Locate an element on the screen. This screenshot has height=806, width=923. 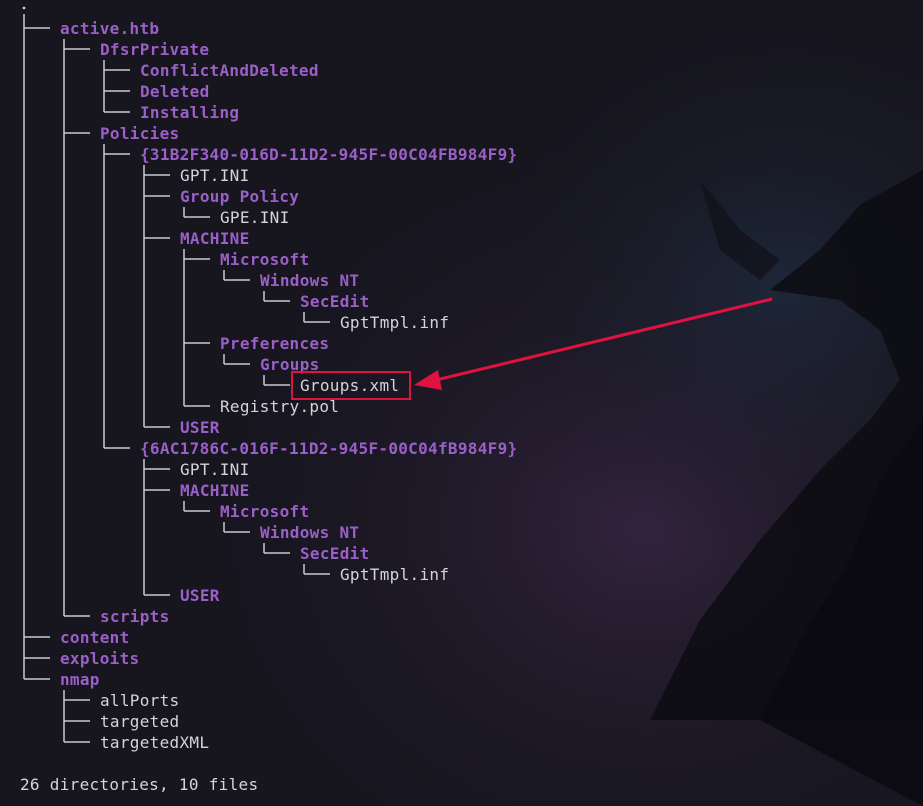
annotation-arrow-icon is located at coordinates (593, 343).